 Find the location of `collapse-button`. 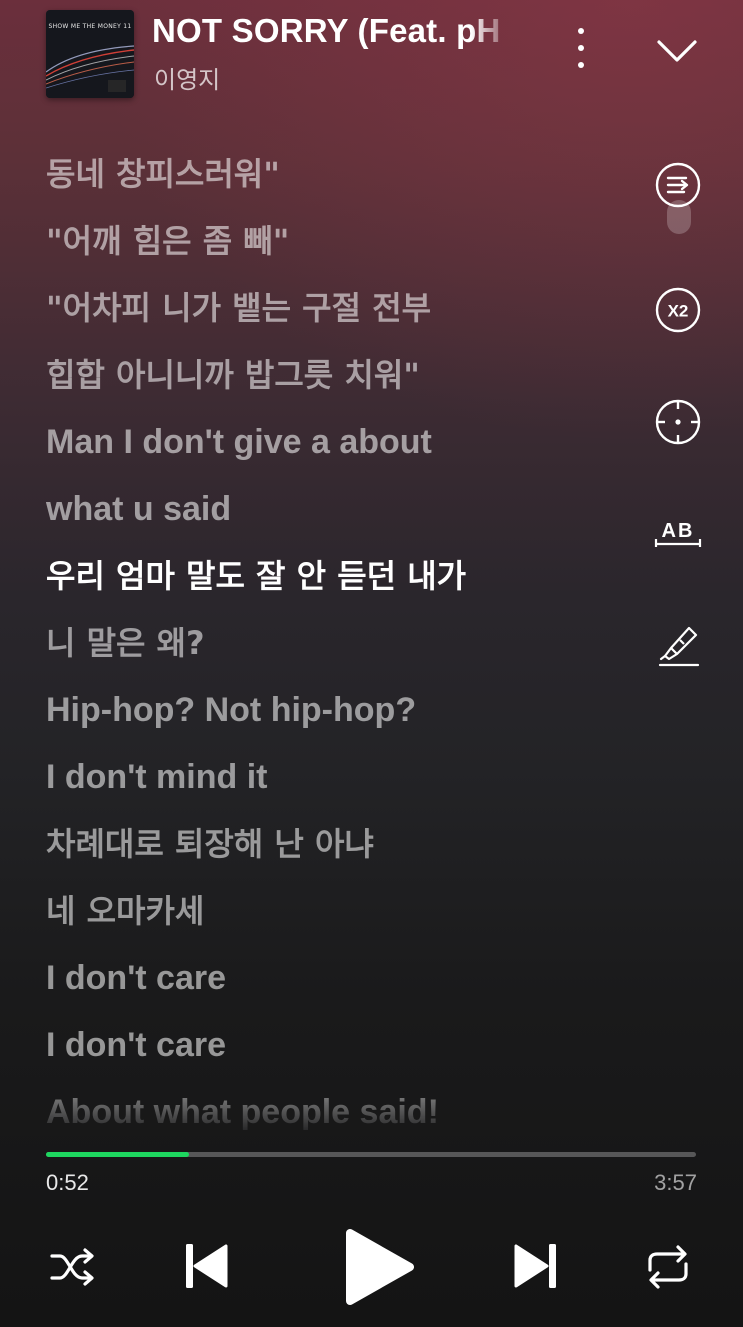

collapse-button is located at coordinates (677, 50).